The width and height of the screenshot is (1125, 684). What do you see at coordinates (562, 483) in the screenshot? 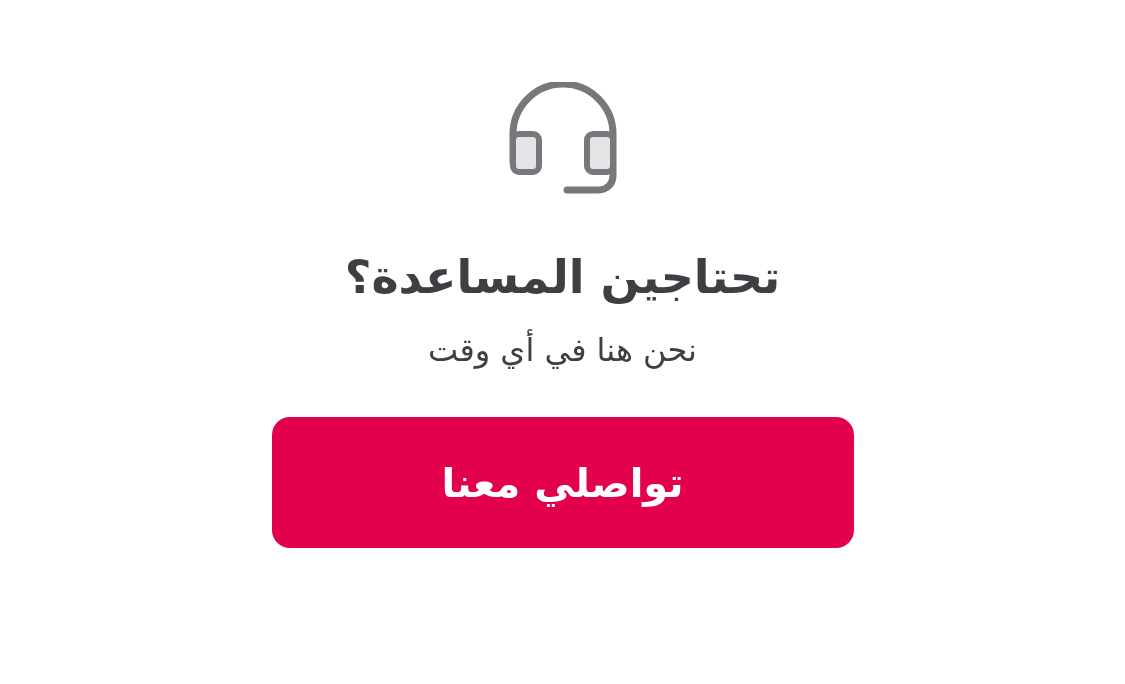
I see `contact-button: تواصلي معنا` at bounding box center [562, 483].